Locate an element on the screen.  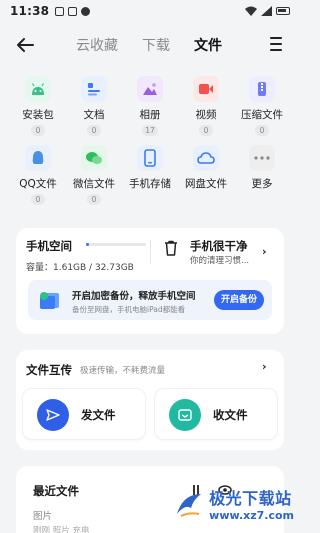
watermark: 极光下载站 www.xz7.com is located at coordinates (233, 503).